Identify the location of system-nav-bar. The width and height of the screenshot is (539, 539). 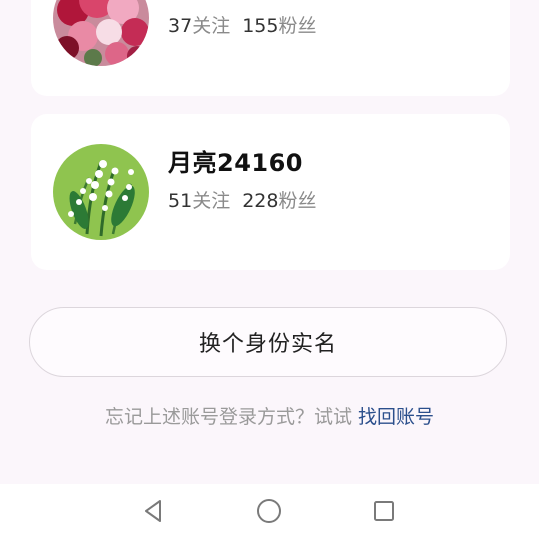
(269, 511).